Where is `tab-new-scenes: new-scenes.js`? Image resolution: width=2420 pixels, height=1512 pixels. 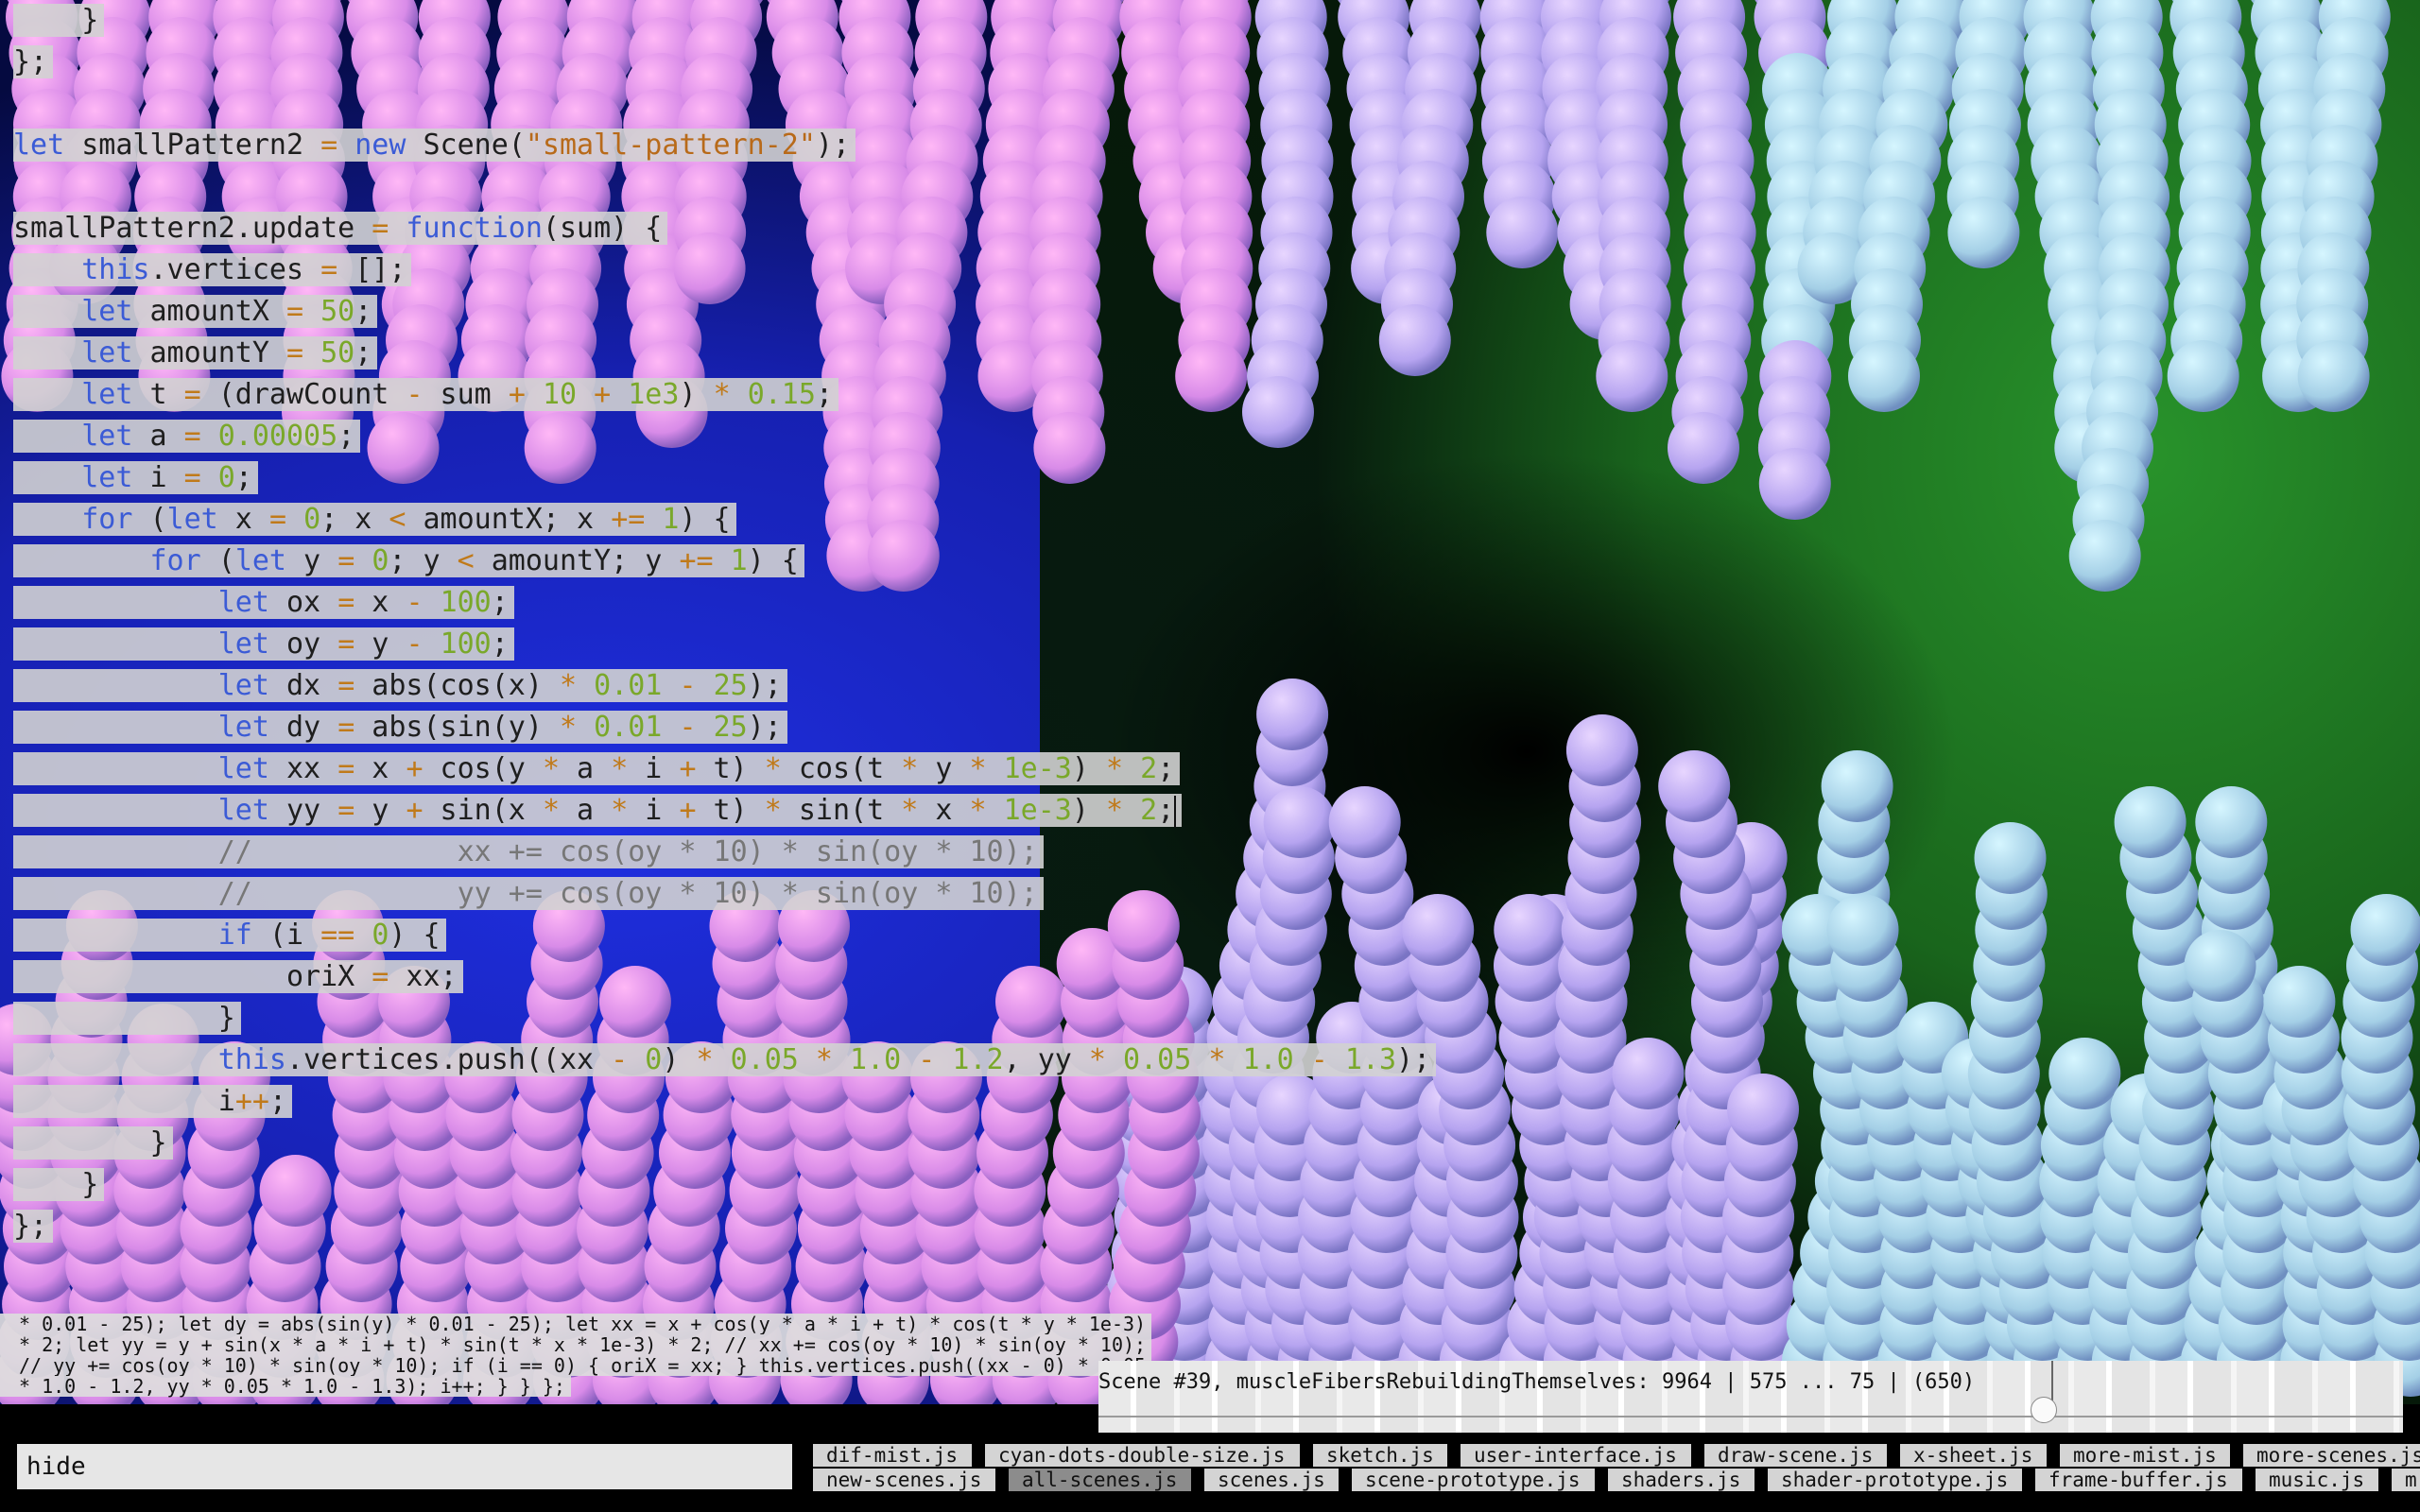
tab-new-scenes: new-scenes.js is located at coordinates (904, 1480).